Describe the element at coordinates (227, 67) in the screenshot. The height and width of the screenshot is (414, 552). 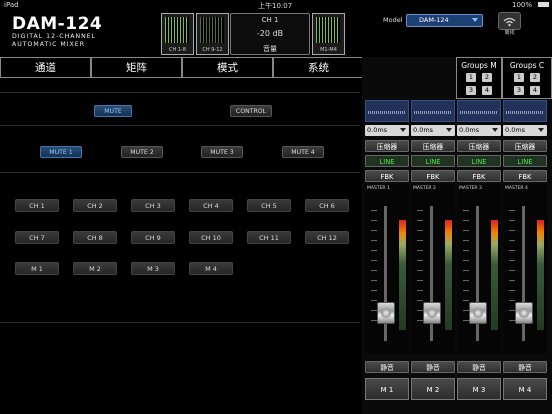
I see `tab-mode: 模式` at that location.